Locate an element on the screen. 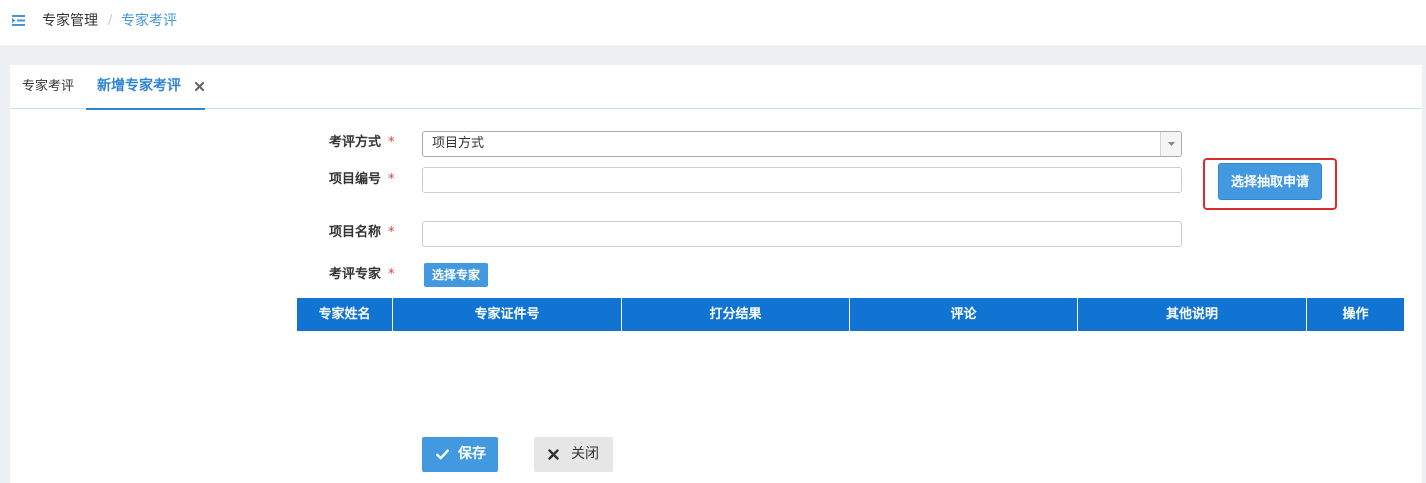 The image size is (1426, 483). chevron-down-icon is located at coordinates (1170, 144).